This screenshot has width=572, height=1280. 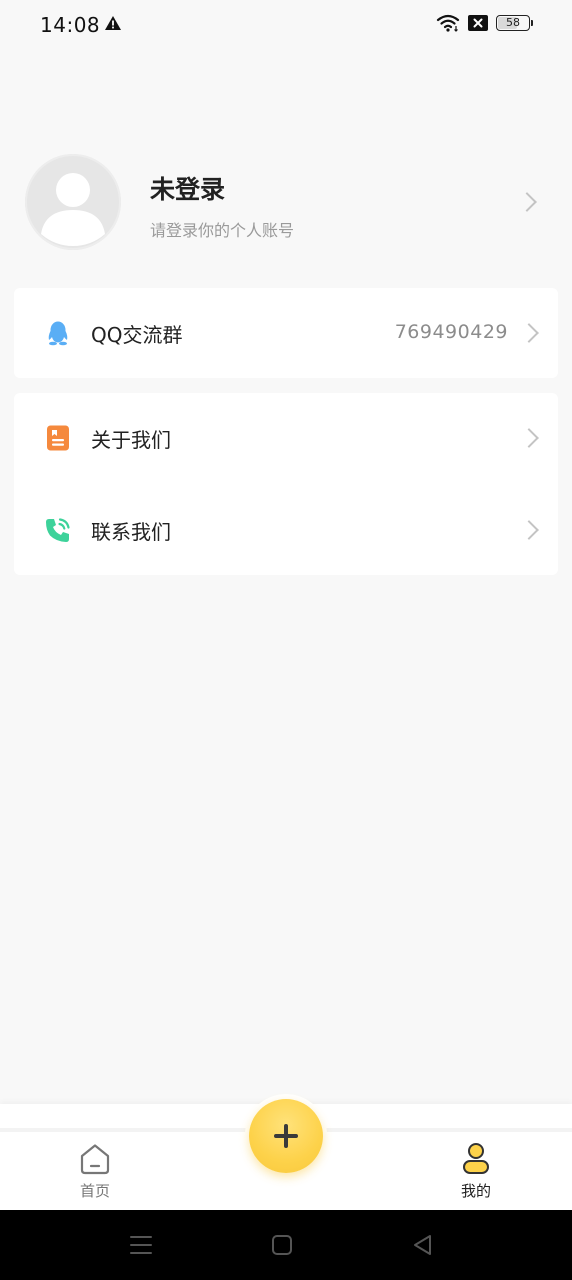 What do you see at coordinates (478, 23) in the screenshot?
I see `no-sim-icon` at bounding box center [478, 23].